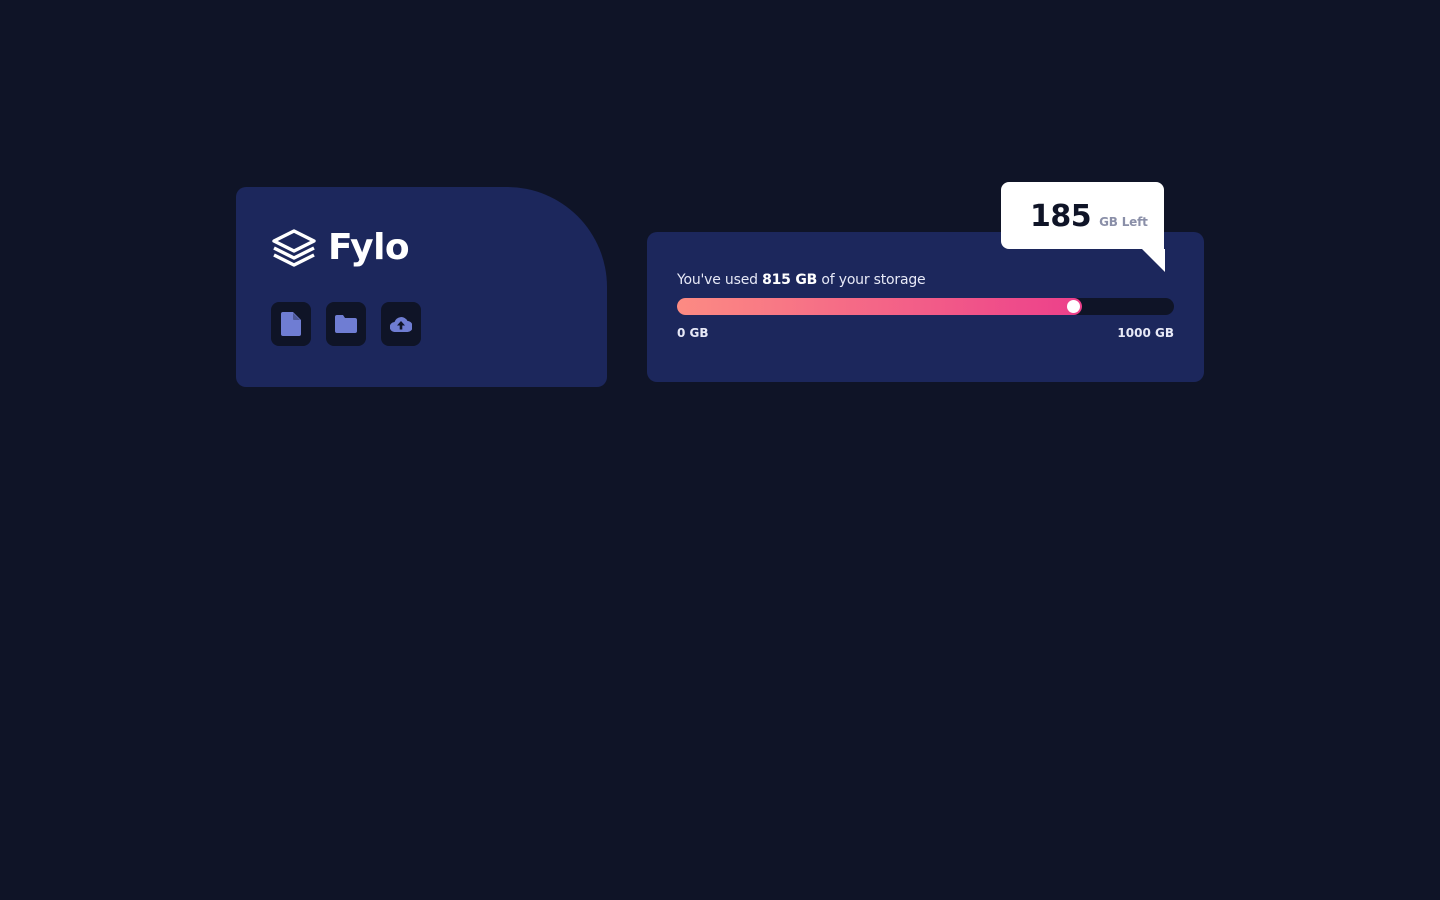  I want to click on scale-min-label: 0 GB, so click(693, 333).